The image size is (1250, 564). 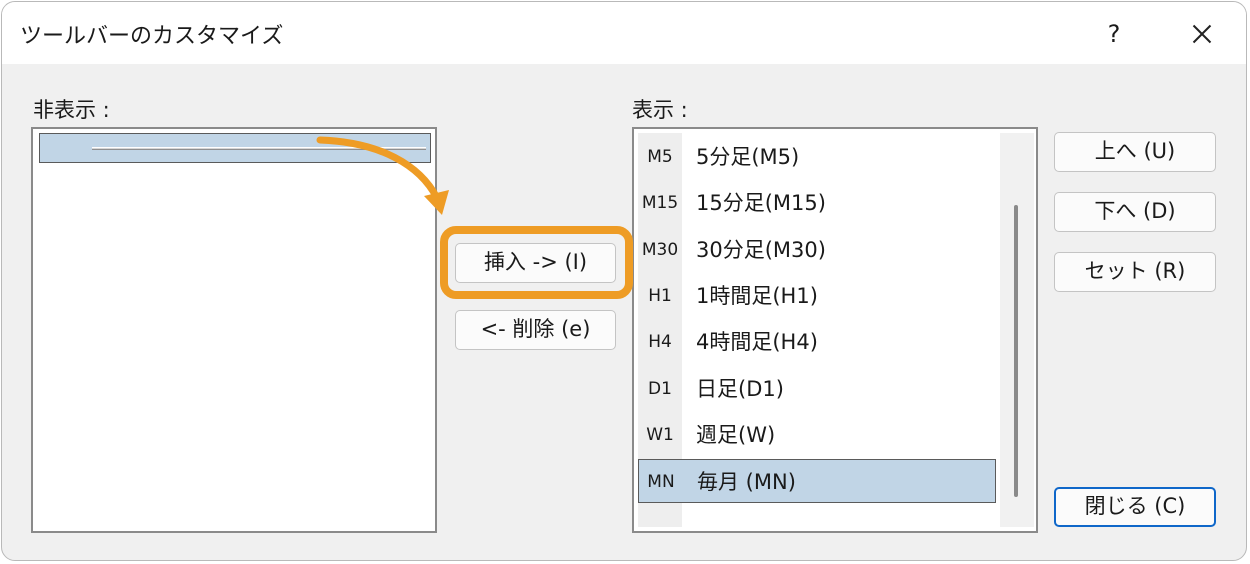 I want to click on list-item-label: 5分足(M5), so click(x=748, y=157).